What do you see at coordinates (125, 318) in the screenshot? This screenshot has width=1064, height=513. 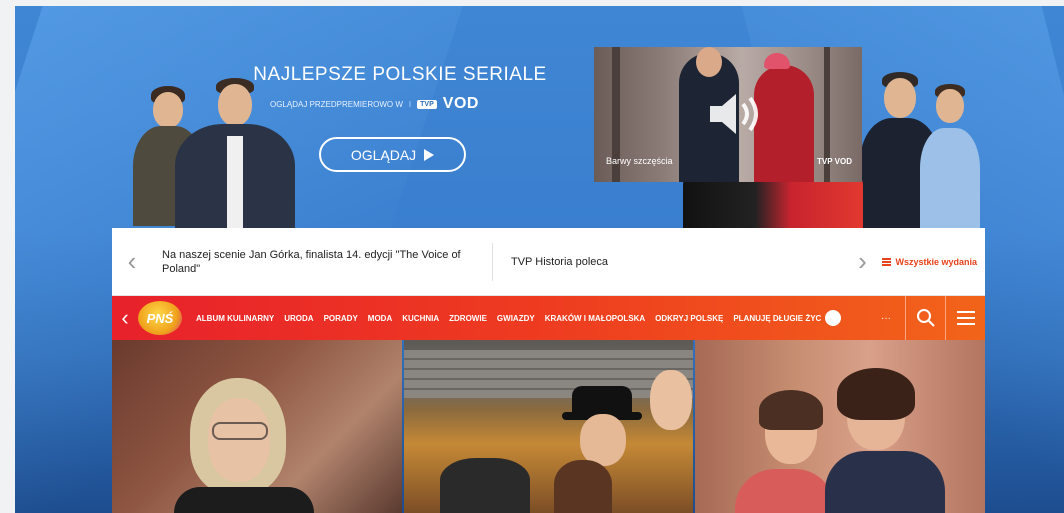 I see `nav-back-arrow: ‹` at bounding box center [125, 318].